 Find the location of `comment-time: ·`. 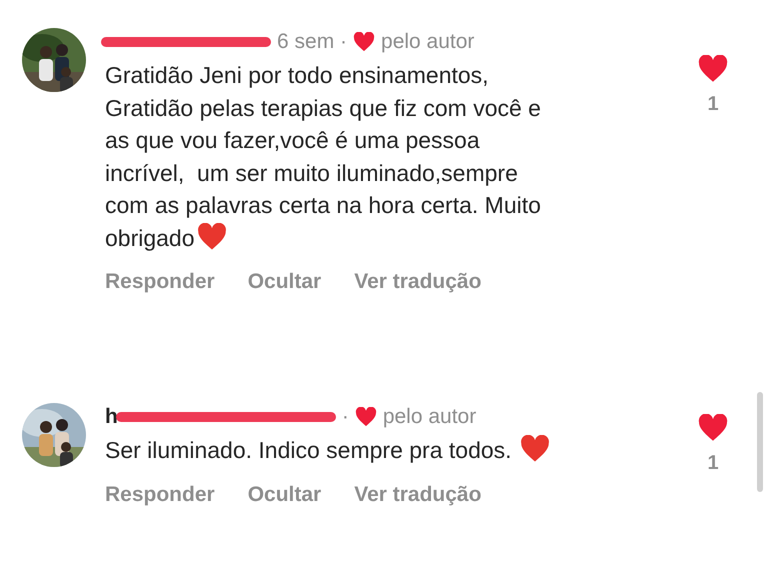

comment-time: · is located at coordinates (345, 417).